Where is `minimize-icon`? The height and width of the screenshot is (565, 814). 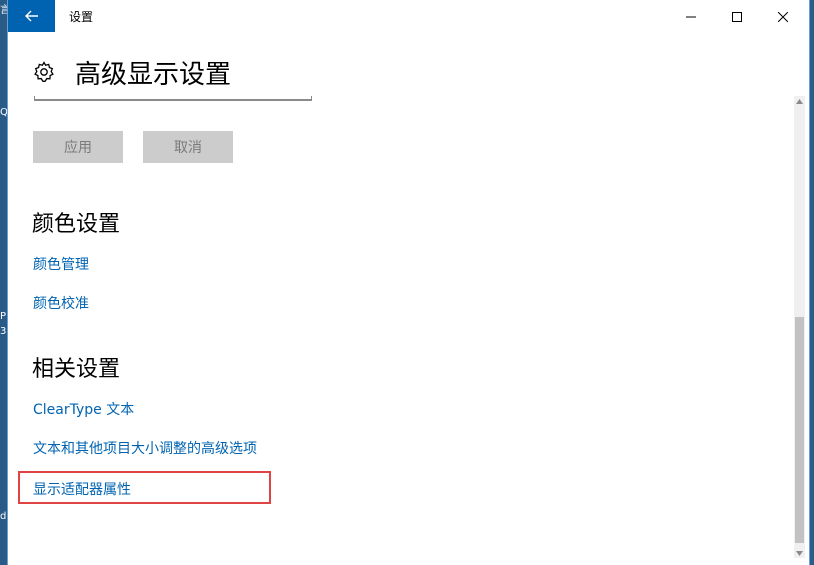 minimize-icon is located at coordinates (691, 16).